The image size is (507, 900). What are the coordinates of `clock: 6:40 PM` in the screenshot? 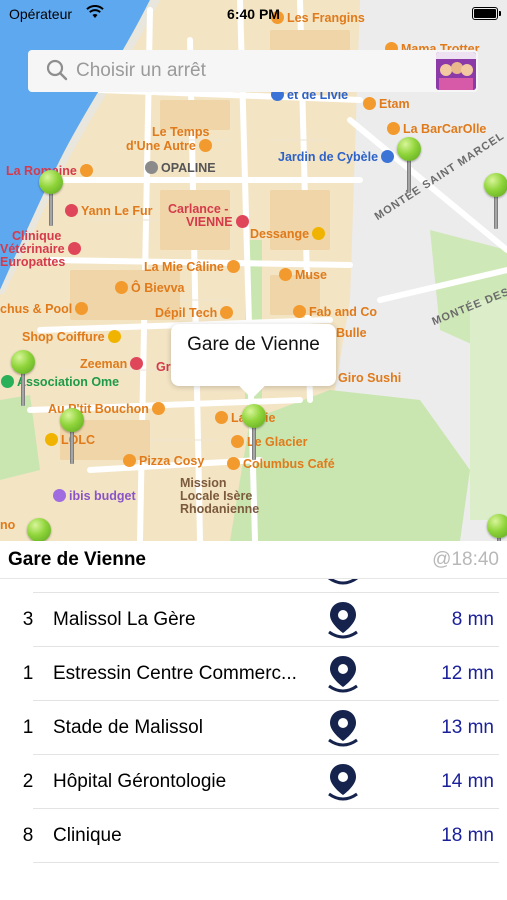 It's located at (253, 14).